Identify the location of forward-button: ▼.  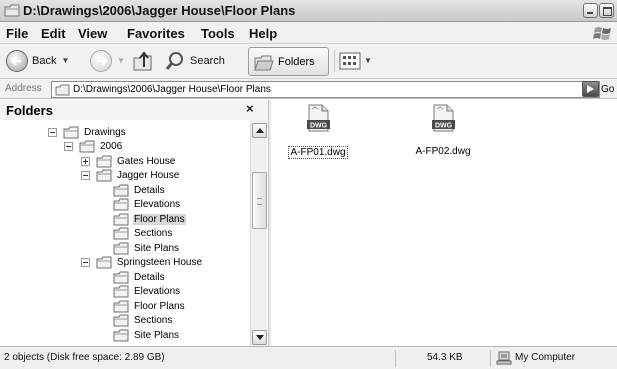
(107, 60).